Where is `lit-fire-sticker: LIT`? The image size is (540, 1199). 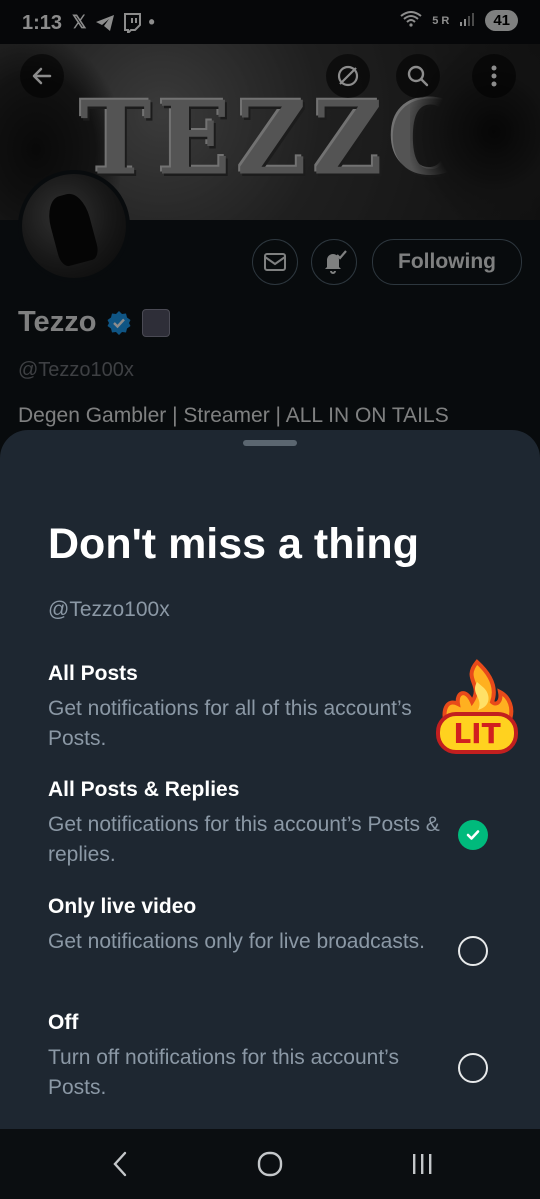
lit-fire-sticker: LIT is located at coordinates (477, 706).